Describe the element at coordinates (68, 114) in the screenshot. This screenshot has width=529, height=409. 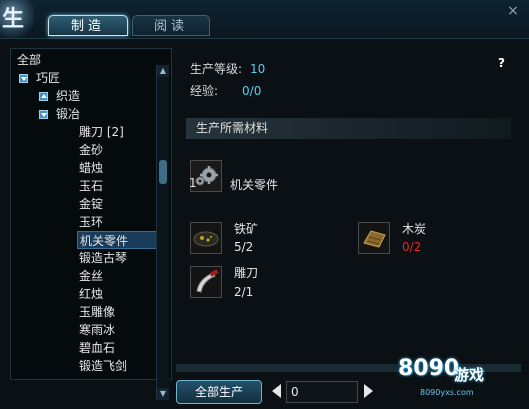
I see `tree-item-label: 锻冶` at that location.